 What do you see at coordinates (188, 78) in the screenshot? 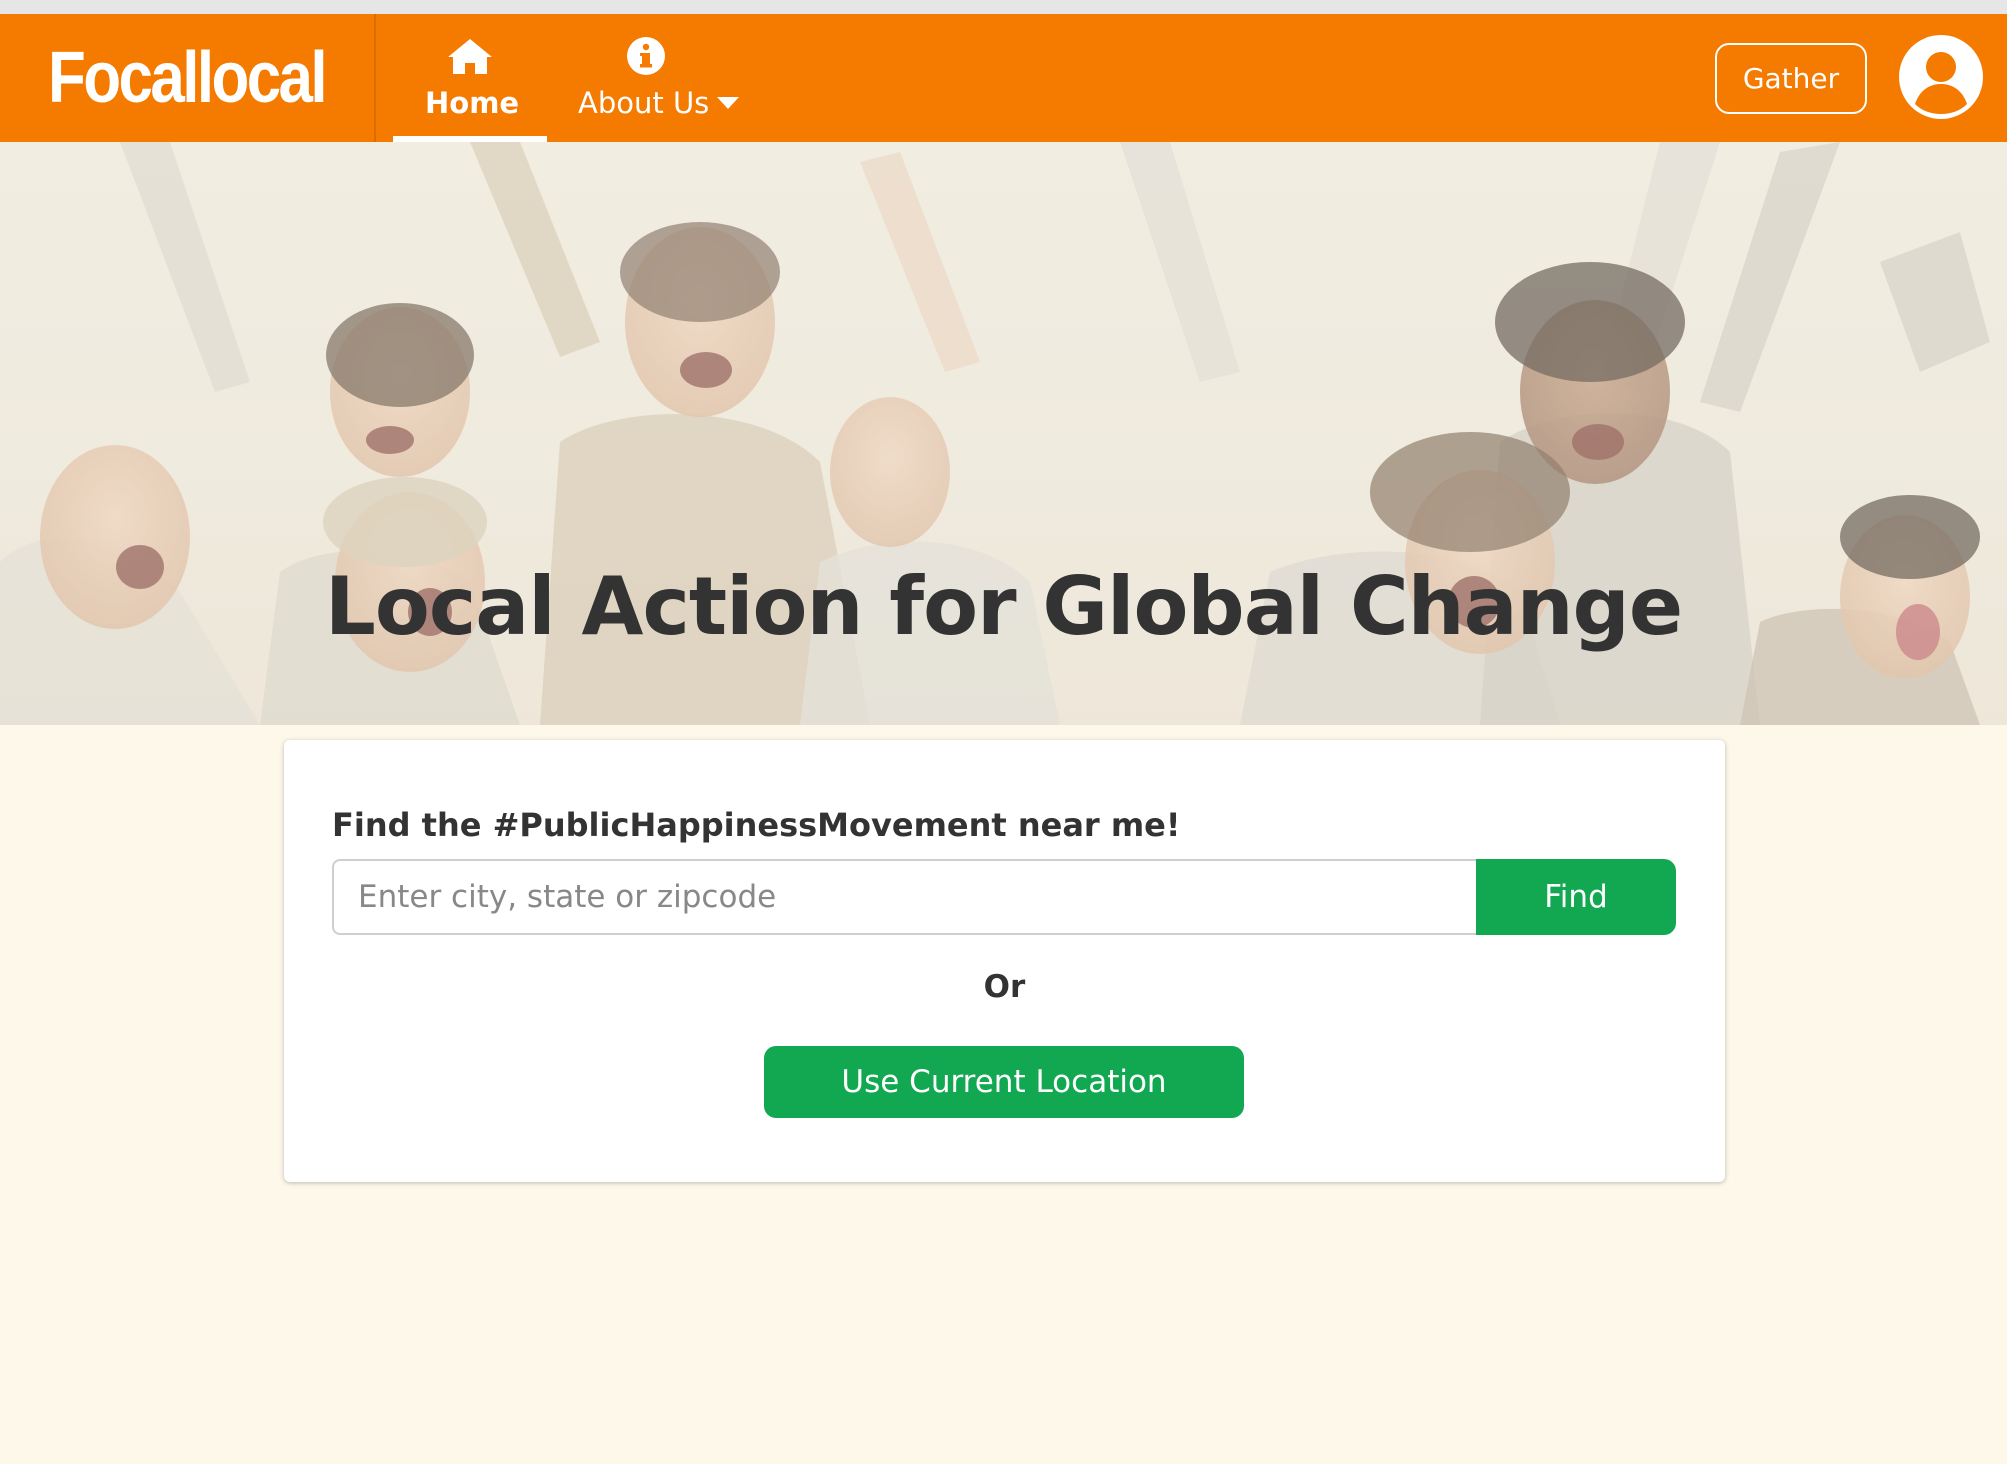
I see `brand-logo: Focallocal` at bounding box center [188, 78].